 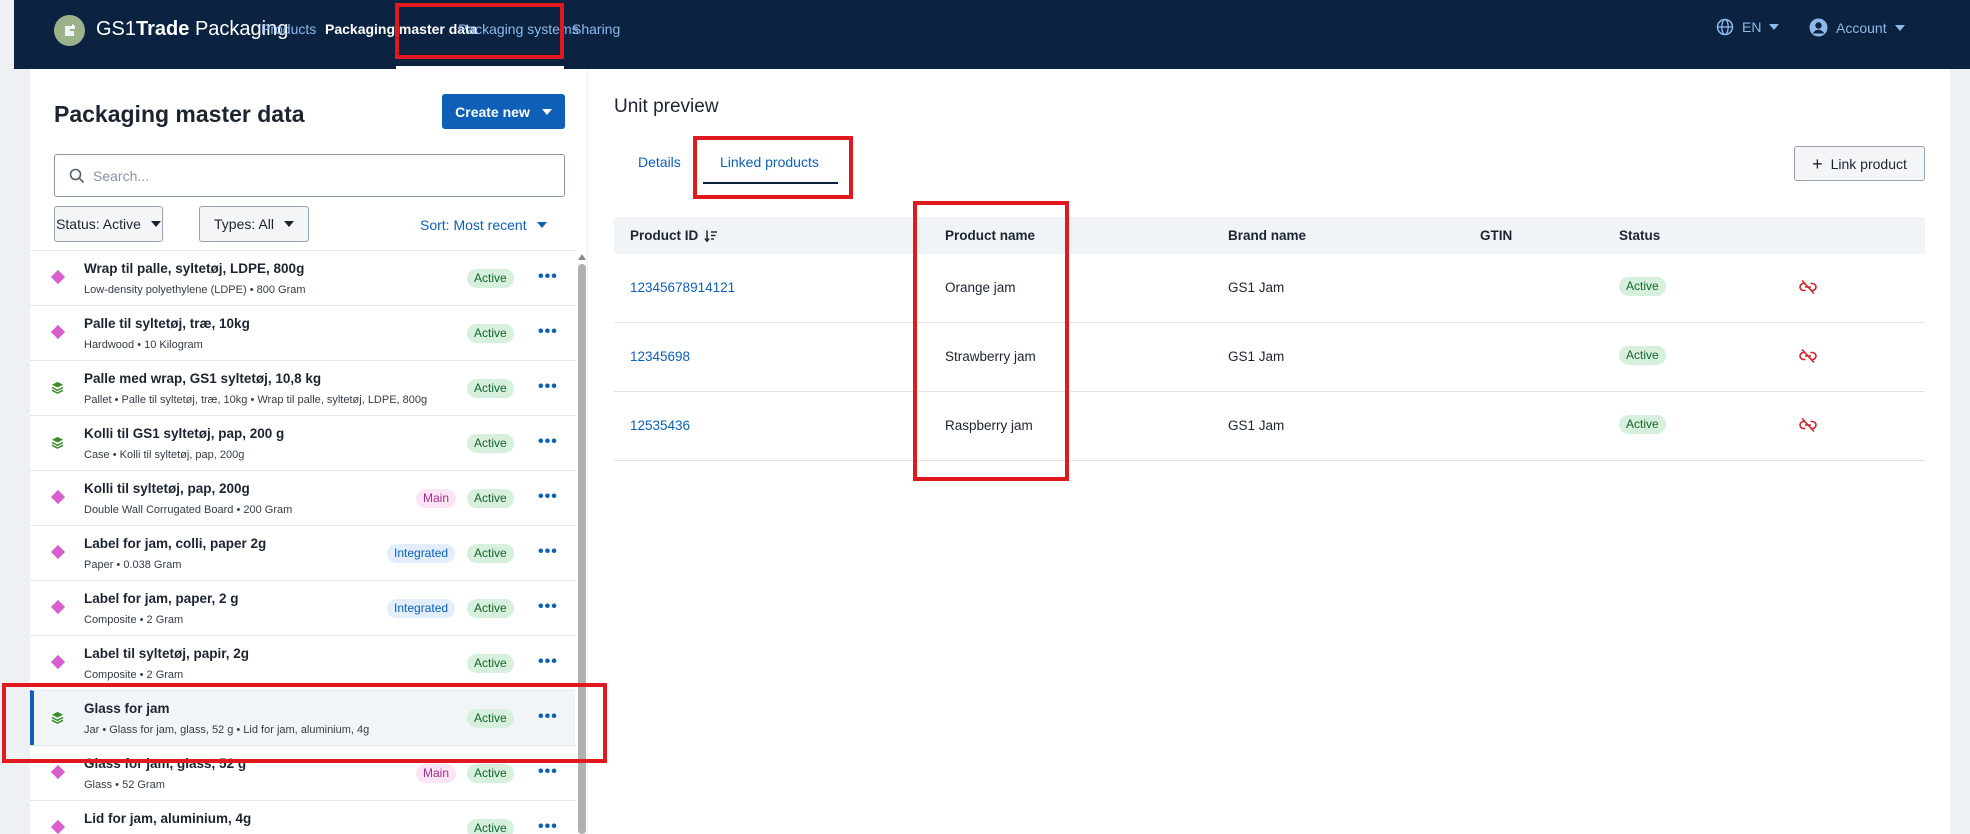 What do you see at coordinates (313, 175) in the screenshot?
I see `search-input` at bounding box center [313, 175].